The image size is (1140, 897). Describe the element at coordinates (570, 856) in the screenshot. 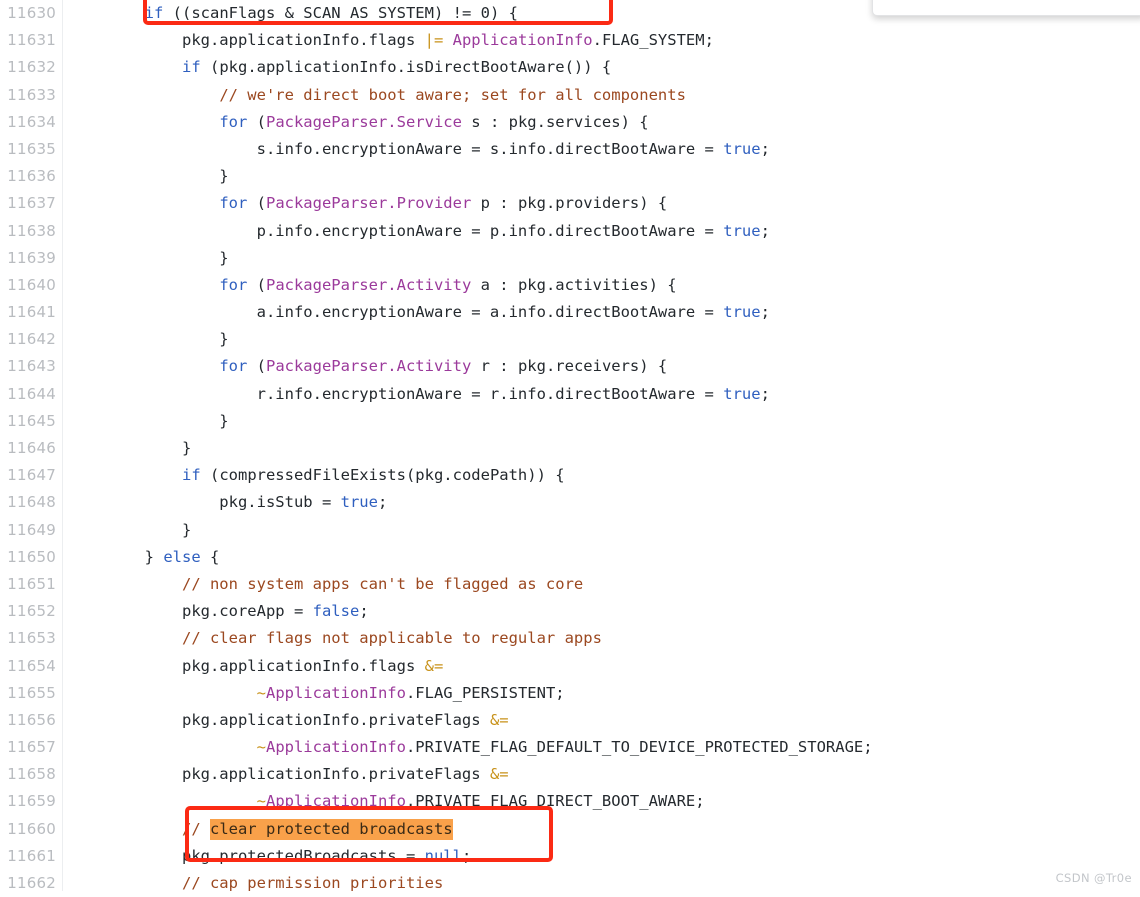

I see `code-line: 11661 pkg.protectedBroadcasts = null;` at that location.